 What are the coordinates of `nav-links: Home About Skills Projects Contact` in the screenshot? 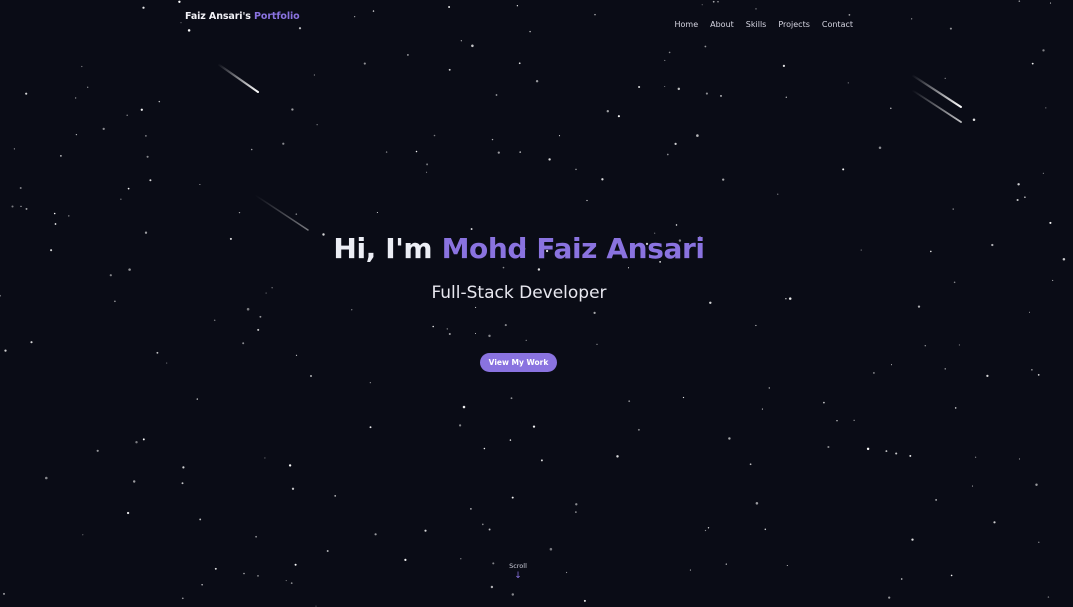 It's located at (764, 21).